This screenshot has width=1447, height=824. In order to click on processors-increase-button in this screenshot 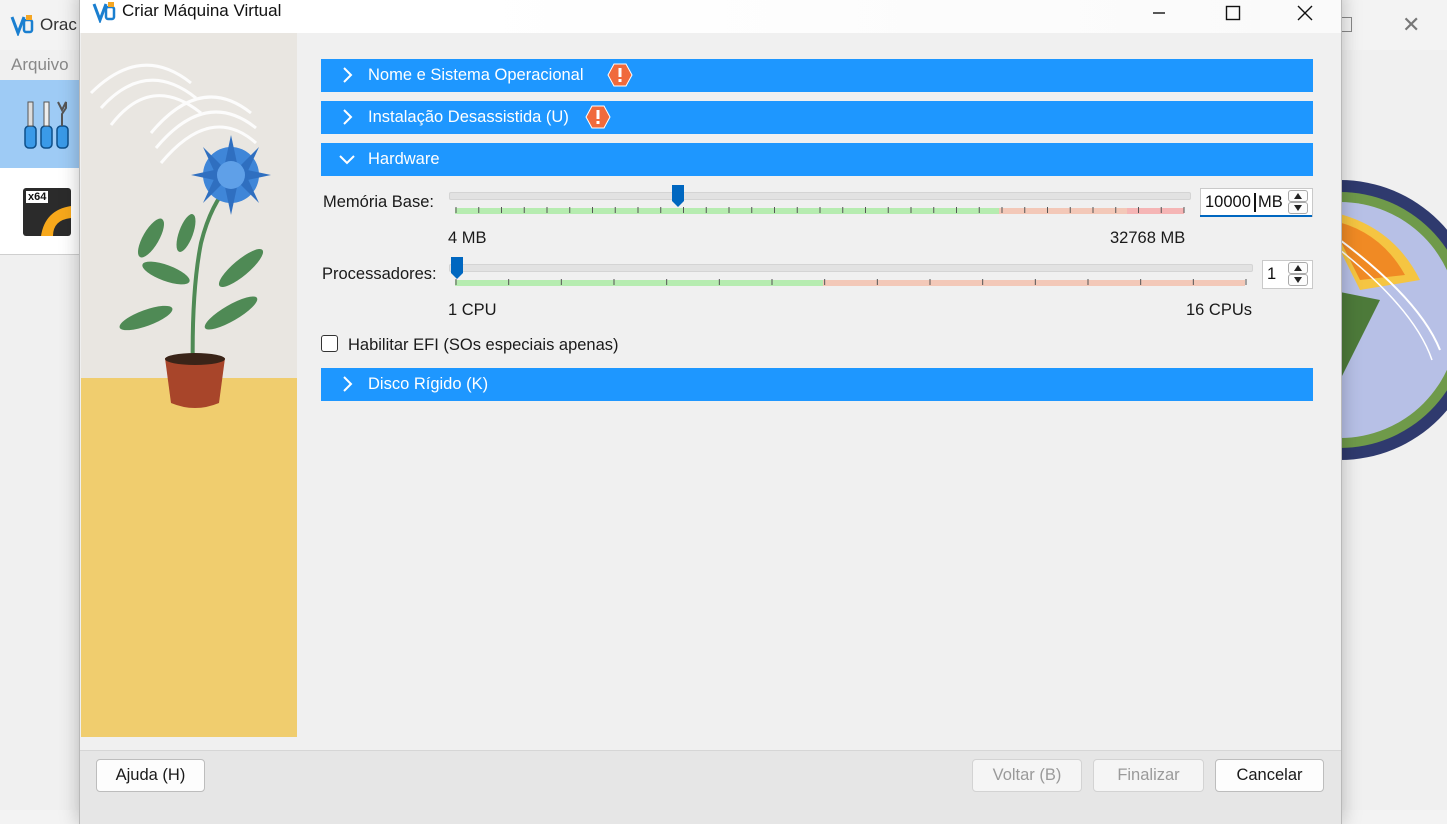, I will do `click(1298, 268)`.